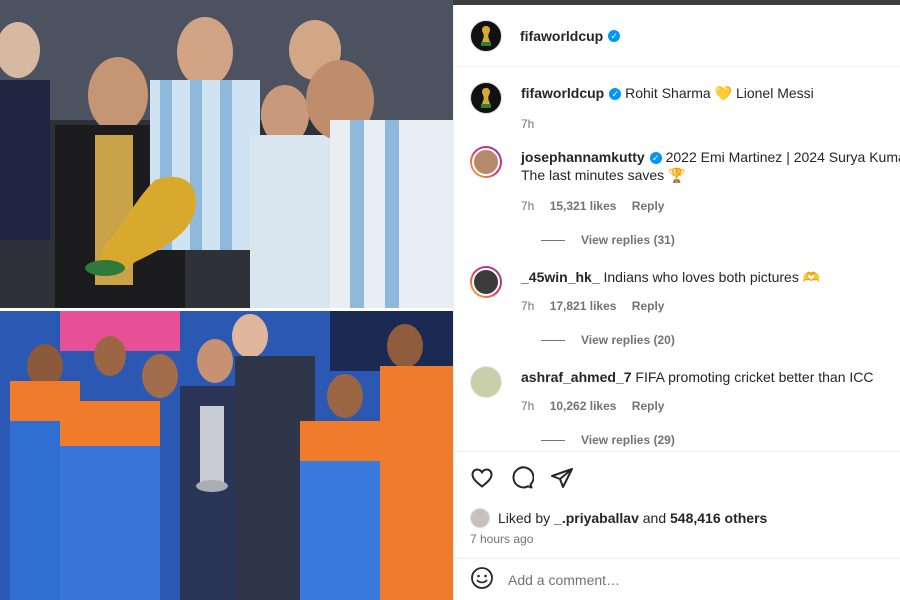 The height and width of the screenshot is (600, 900). I want to click on comment-text-line2: The last minutes saves, so click(593, 175).